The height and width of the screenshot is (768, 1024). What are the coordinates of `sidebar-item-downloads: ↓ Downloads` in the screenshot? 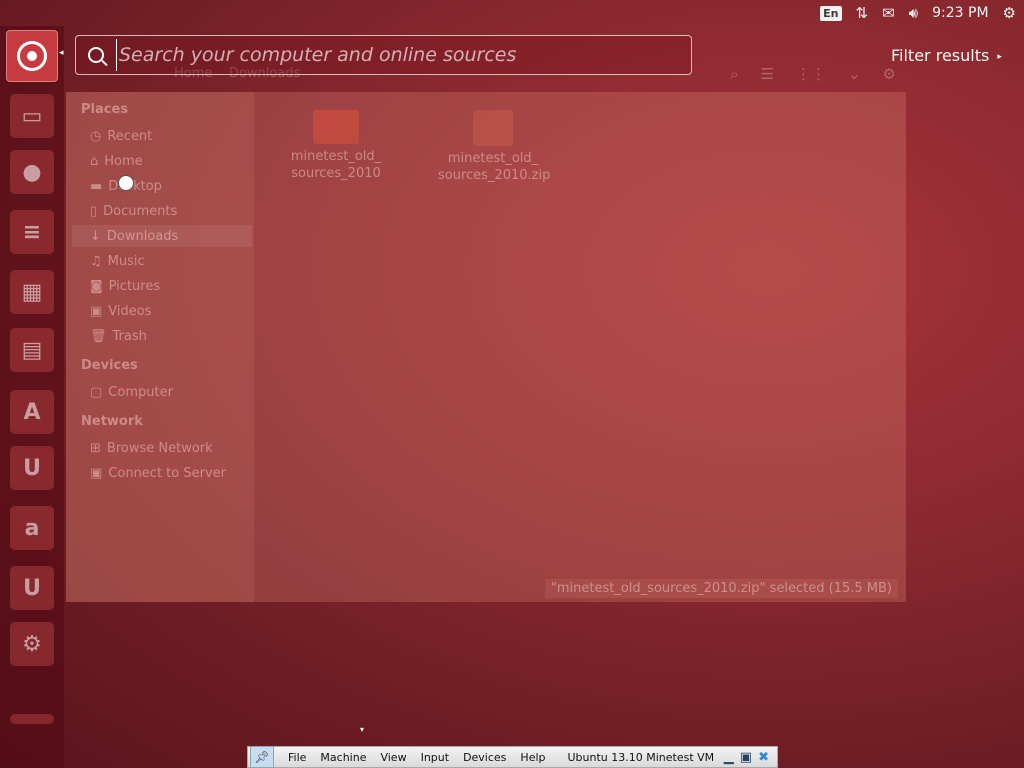 It's located at (162, 236).